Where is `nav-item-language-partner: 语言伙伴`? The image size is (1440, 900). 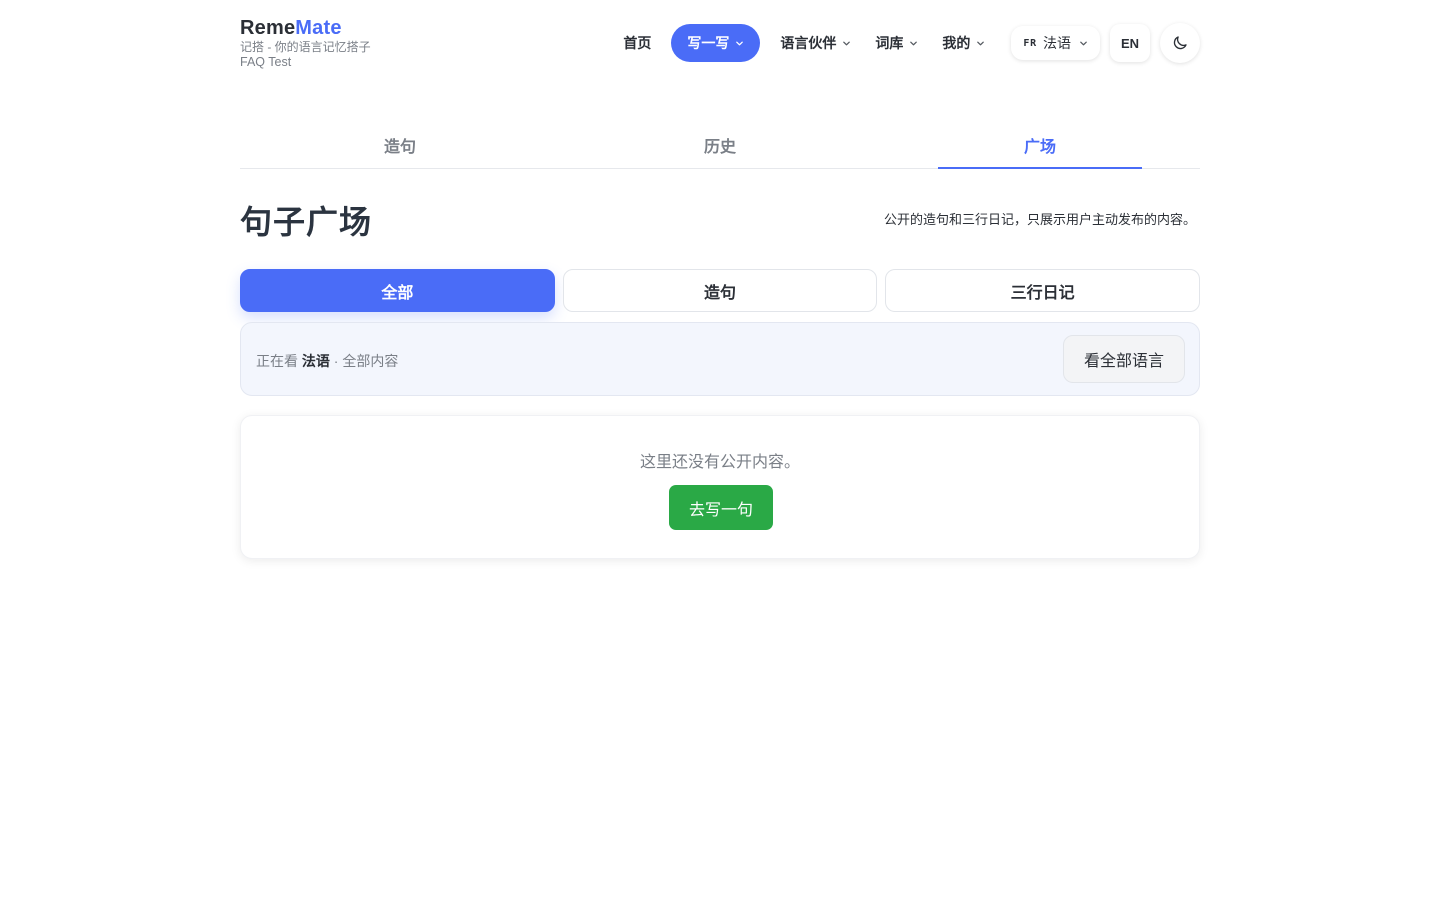
nav-item-language-partner: 语言伙伴 is located at coordinates (815, 43).